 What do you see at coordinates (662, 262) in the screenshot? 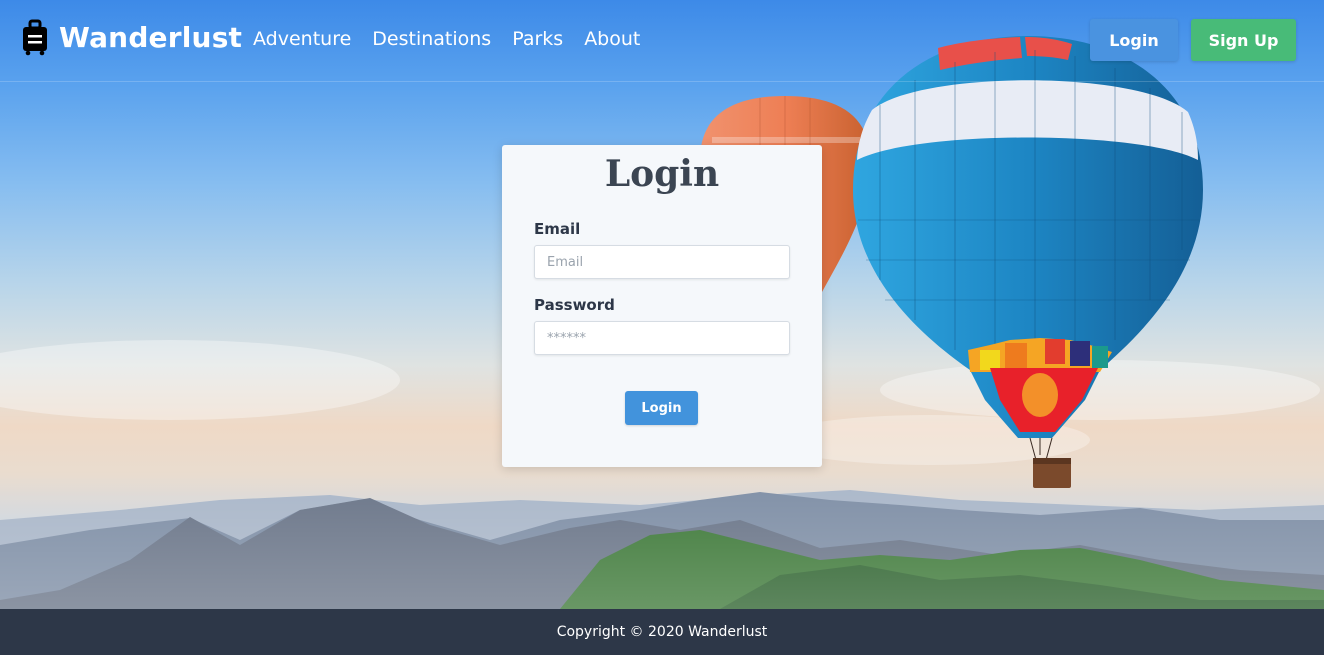
I see `email-field` at bounding box center [662, 262].